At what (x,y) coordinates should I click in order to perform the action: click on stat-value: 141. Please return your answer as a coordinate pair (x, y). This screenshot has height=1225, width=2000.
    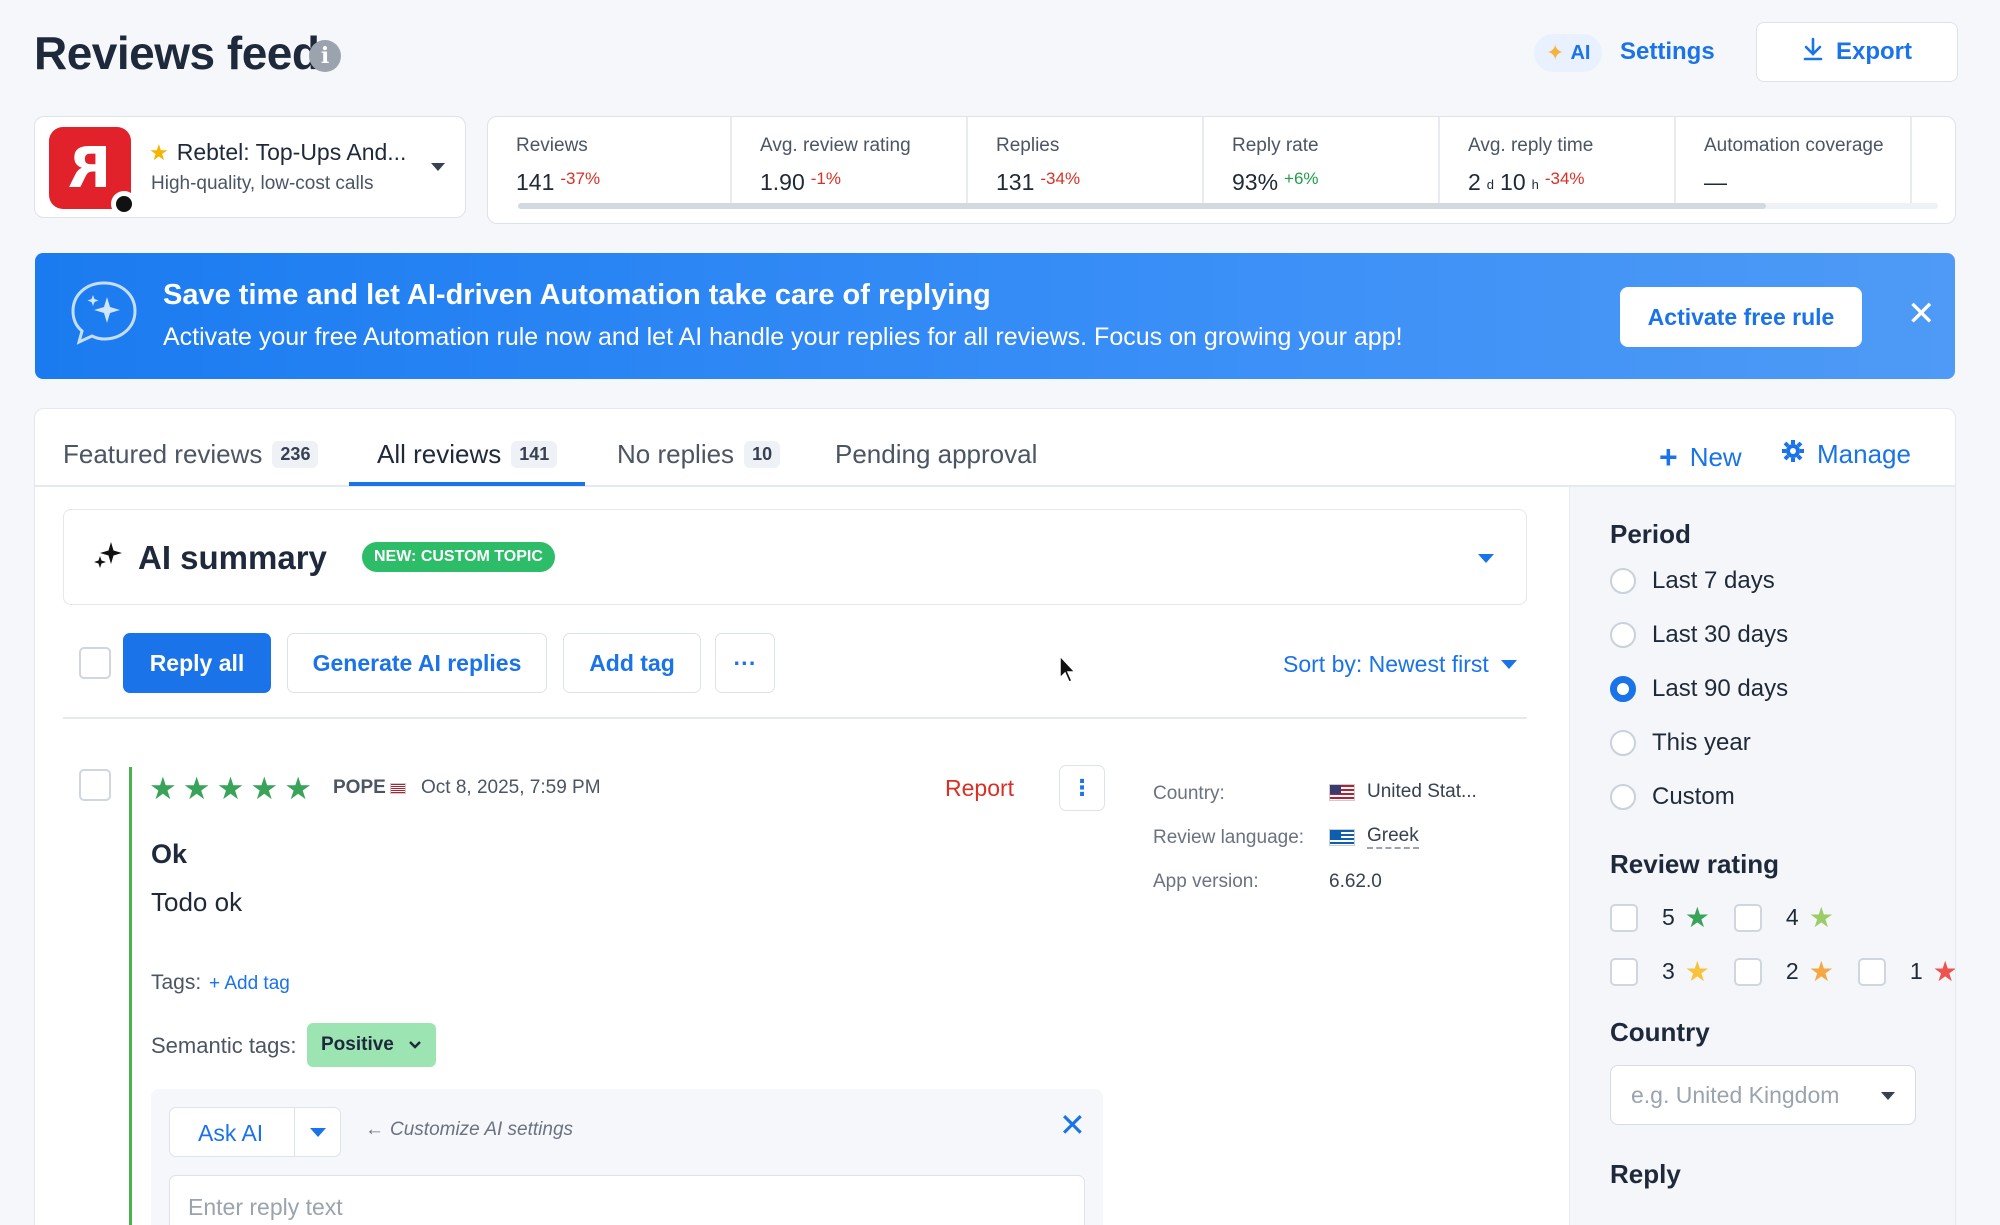
    Looking at the image, I should click on (535, 182).